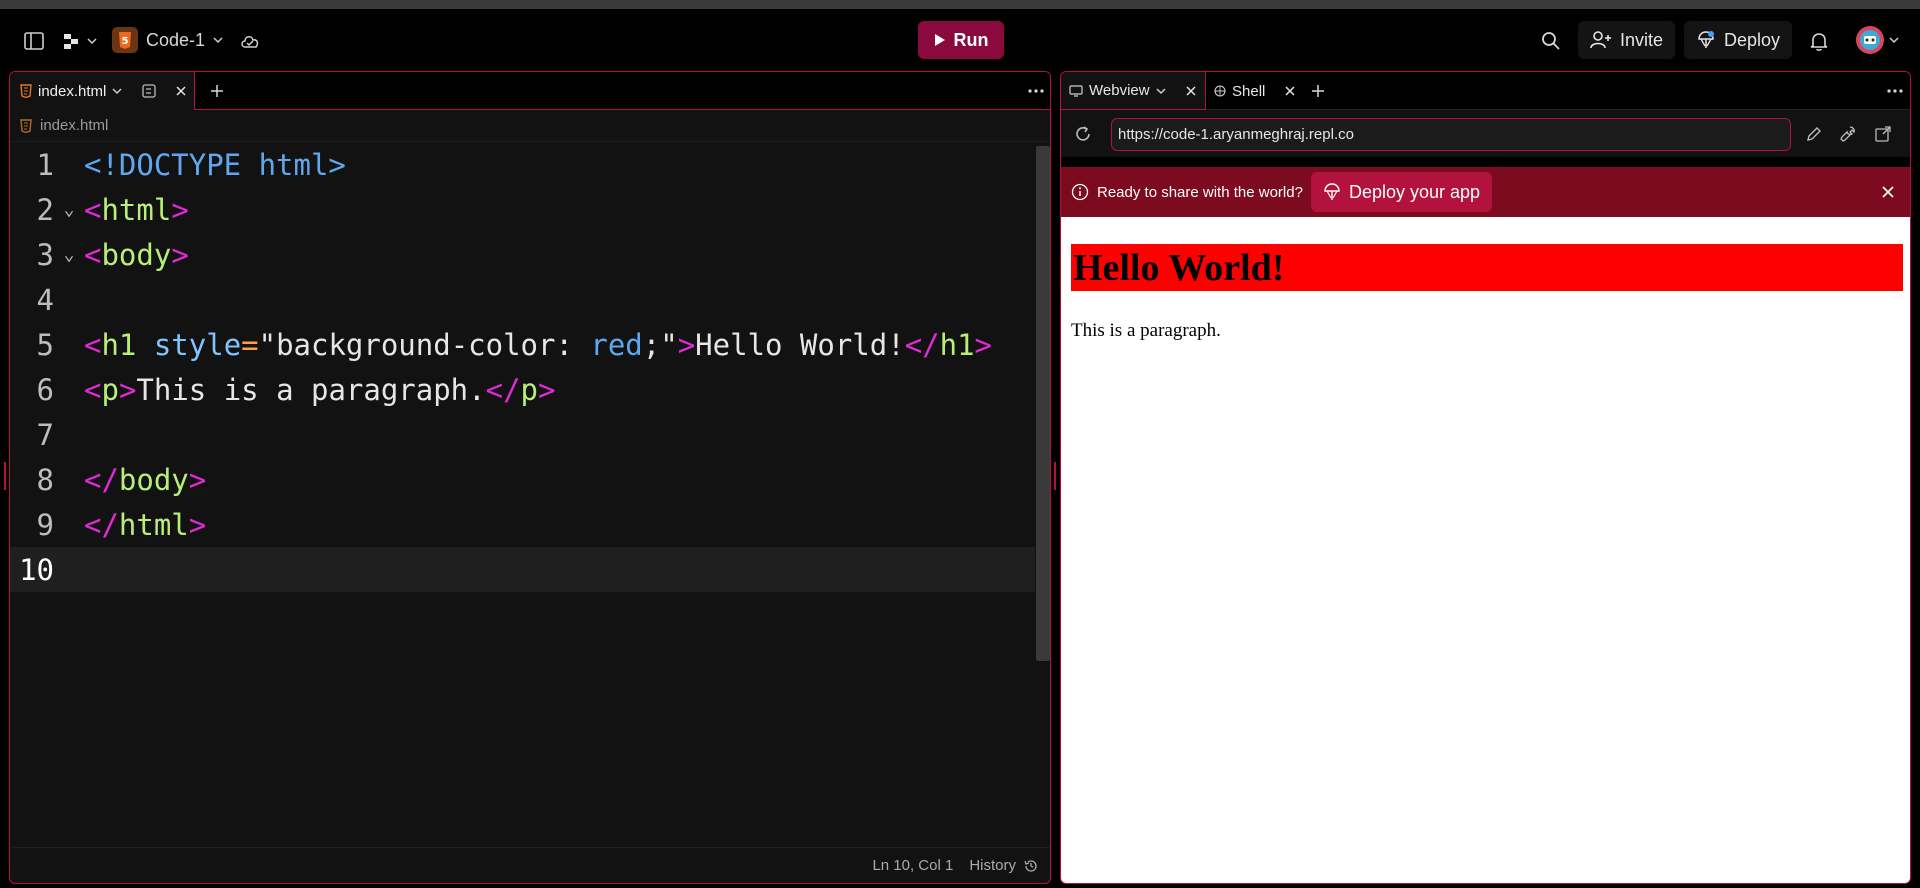 Image resolution: width=1920 pixels, height=888 pixels. Describe the element at coordinates (1487, 267) in the screenshot. I see `page-heading: Hello World!` at that location.